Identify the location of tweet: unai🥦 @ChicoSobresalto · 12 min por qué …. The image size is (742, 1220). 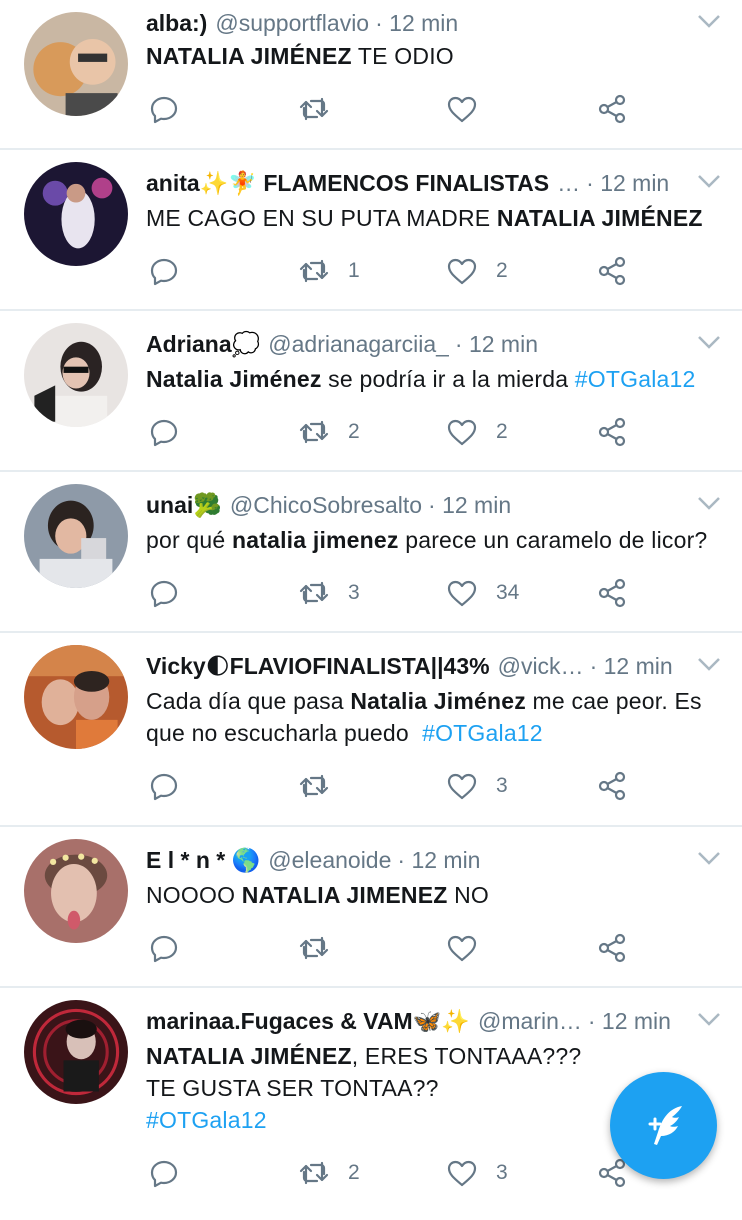
(371, 552).